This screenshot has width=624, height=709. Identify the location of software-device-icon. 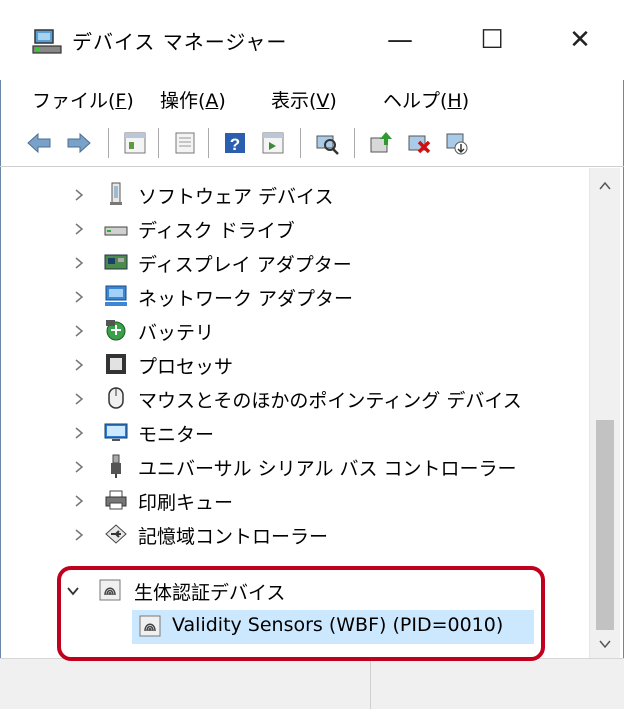
(116, 193).